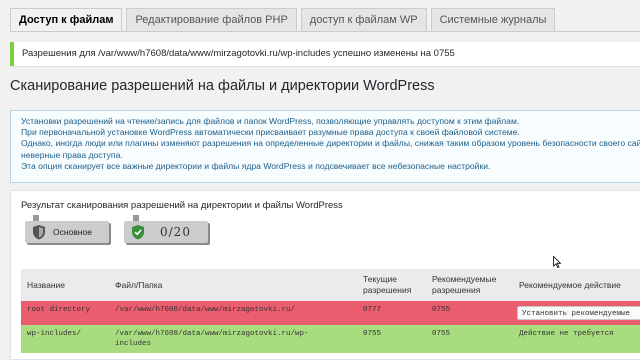  What do you see at coordinates (46, 284) in the screenshot?
I see `col-name-header: Название` at bounding box center [46, 284].